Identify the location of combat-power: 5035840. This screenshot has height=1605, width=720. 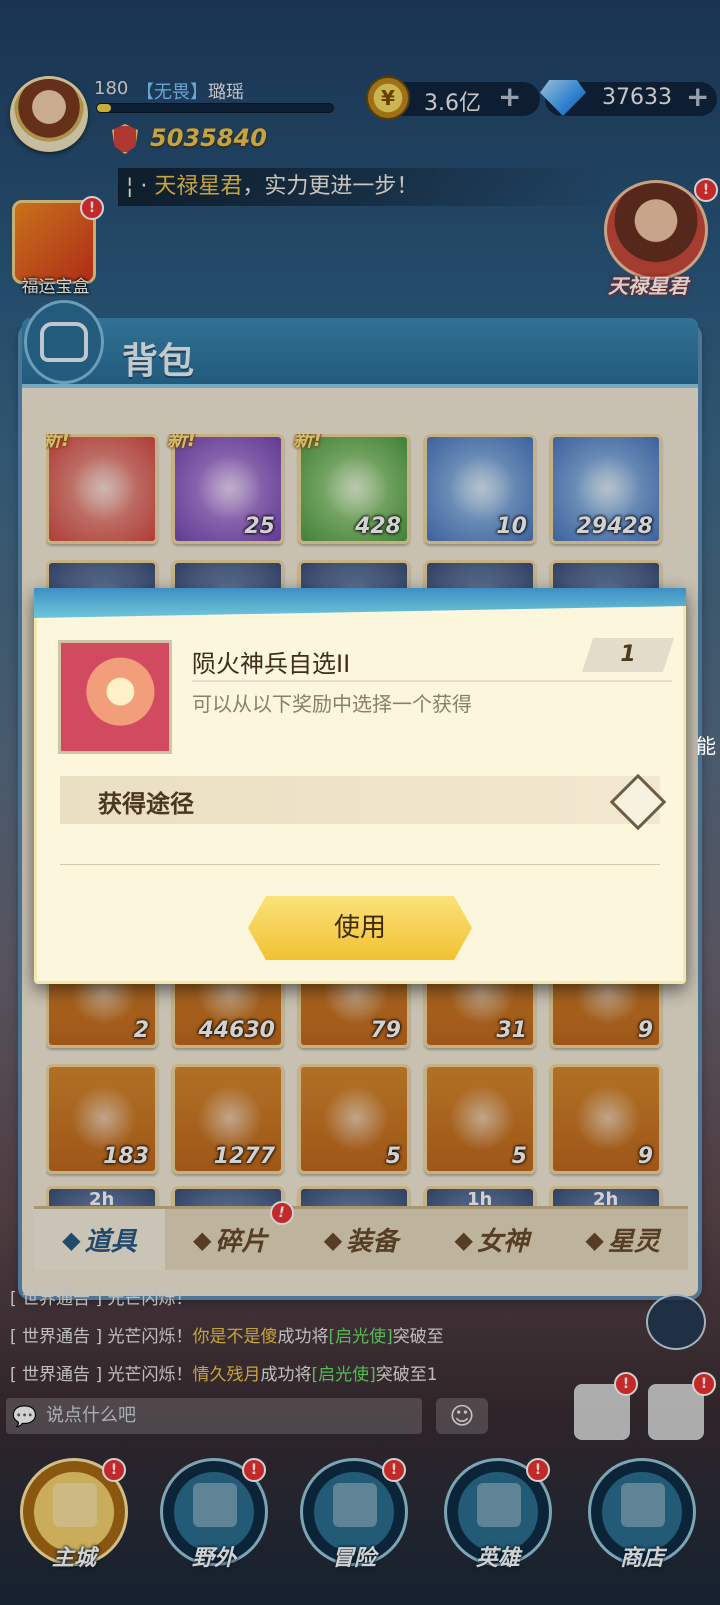
(208, 138).